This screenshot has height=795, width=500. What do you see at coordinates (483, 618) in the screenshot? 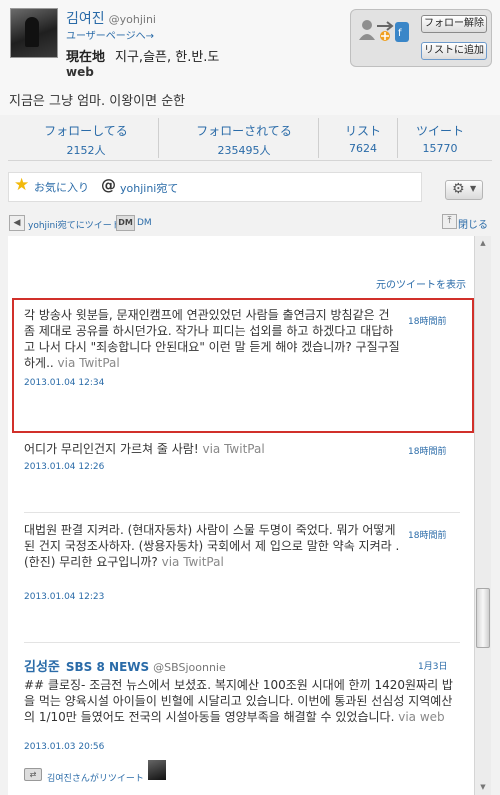
I see `scrollbar-thumb` at bounding box center [483, 618].